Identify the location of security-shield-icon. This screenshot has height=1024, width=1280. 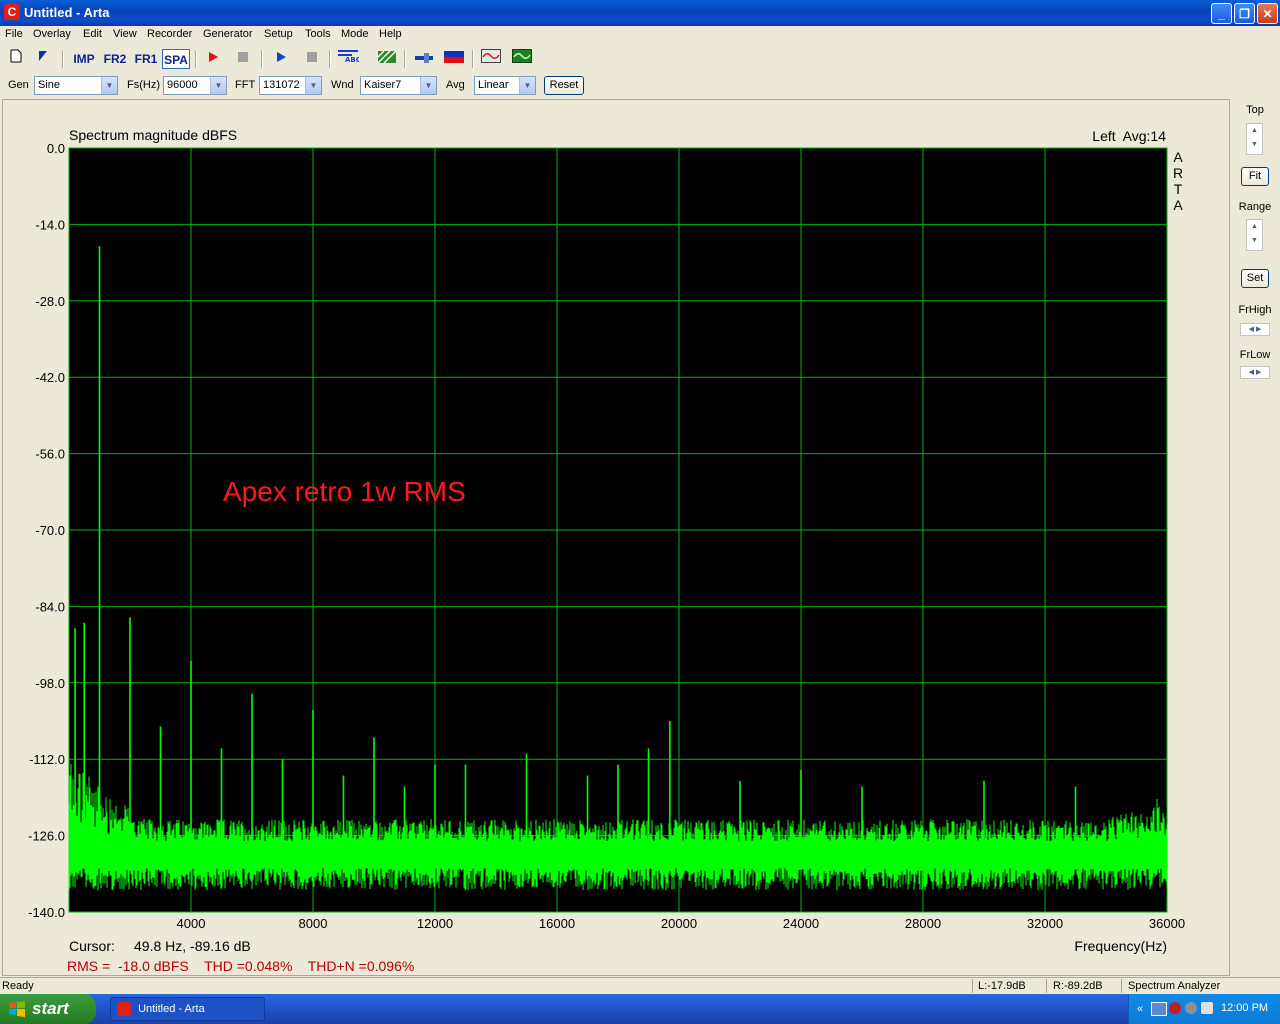
(1175, 1008).